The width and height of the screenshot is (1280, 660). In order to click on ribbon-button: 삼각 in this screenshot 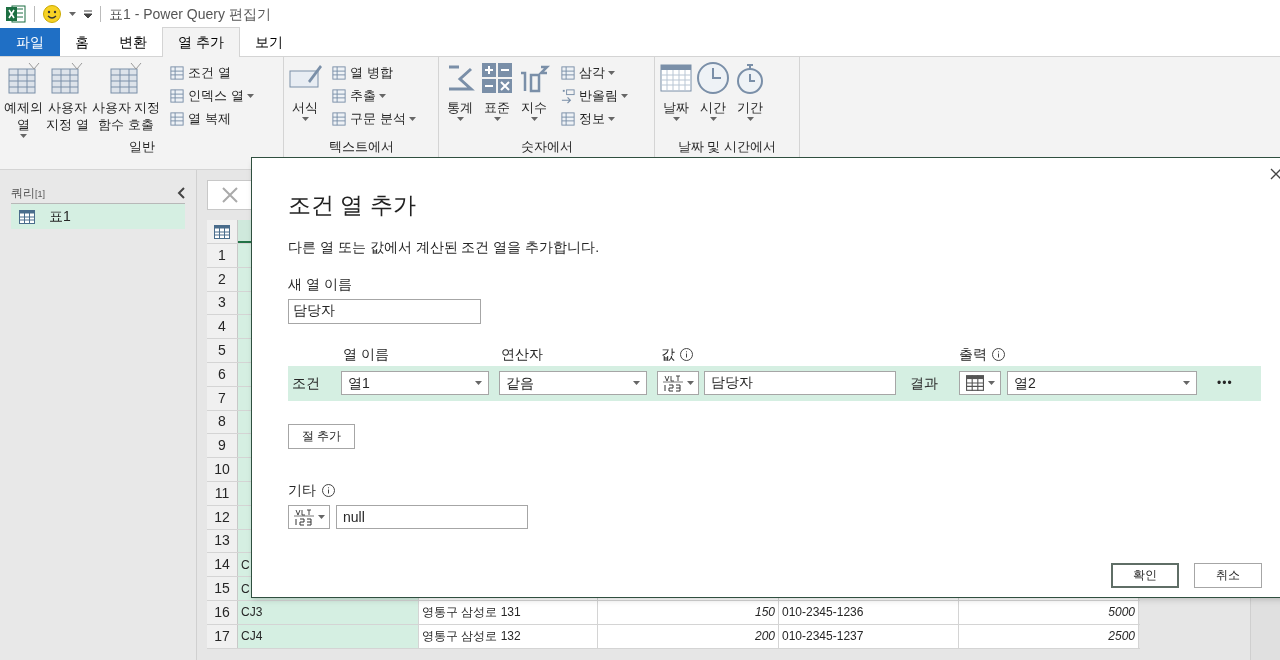, I will do `click(594, 73)`.